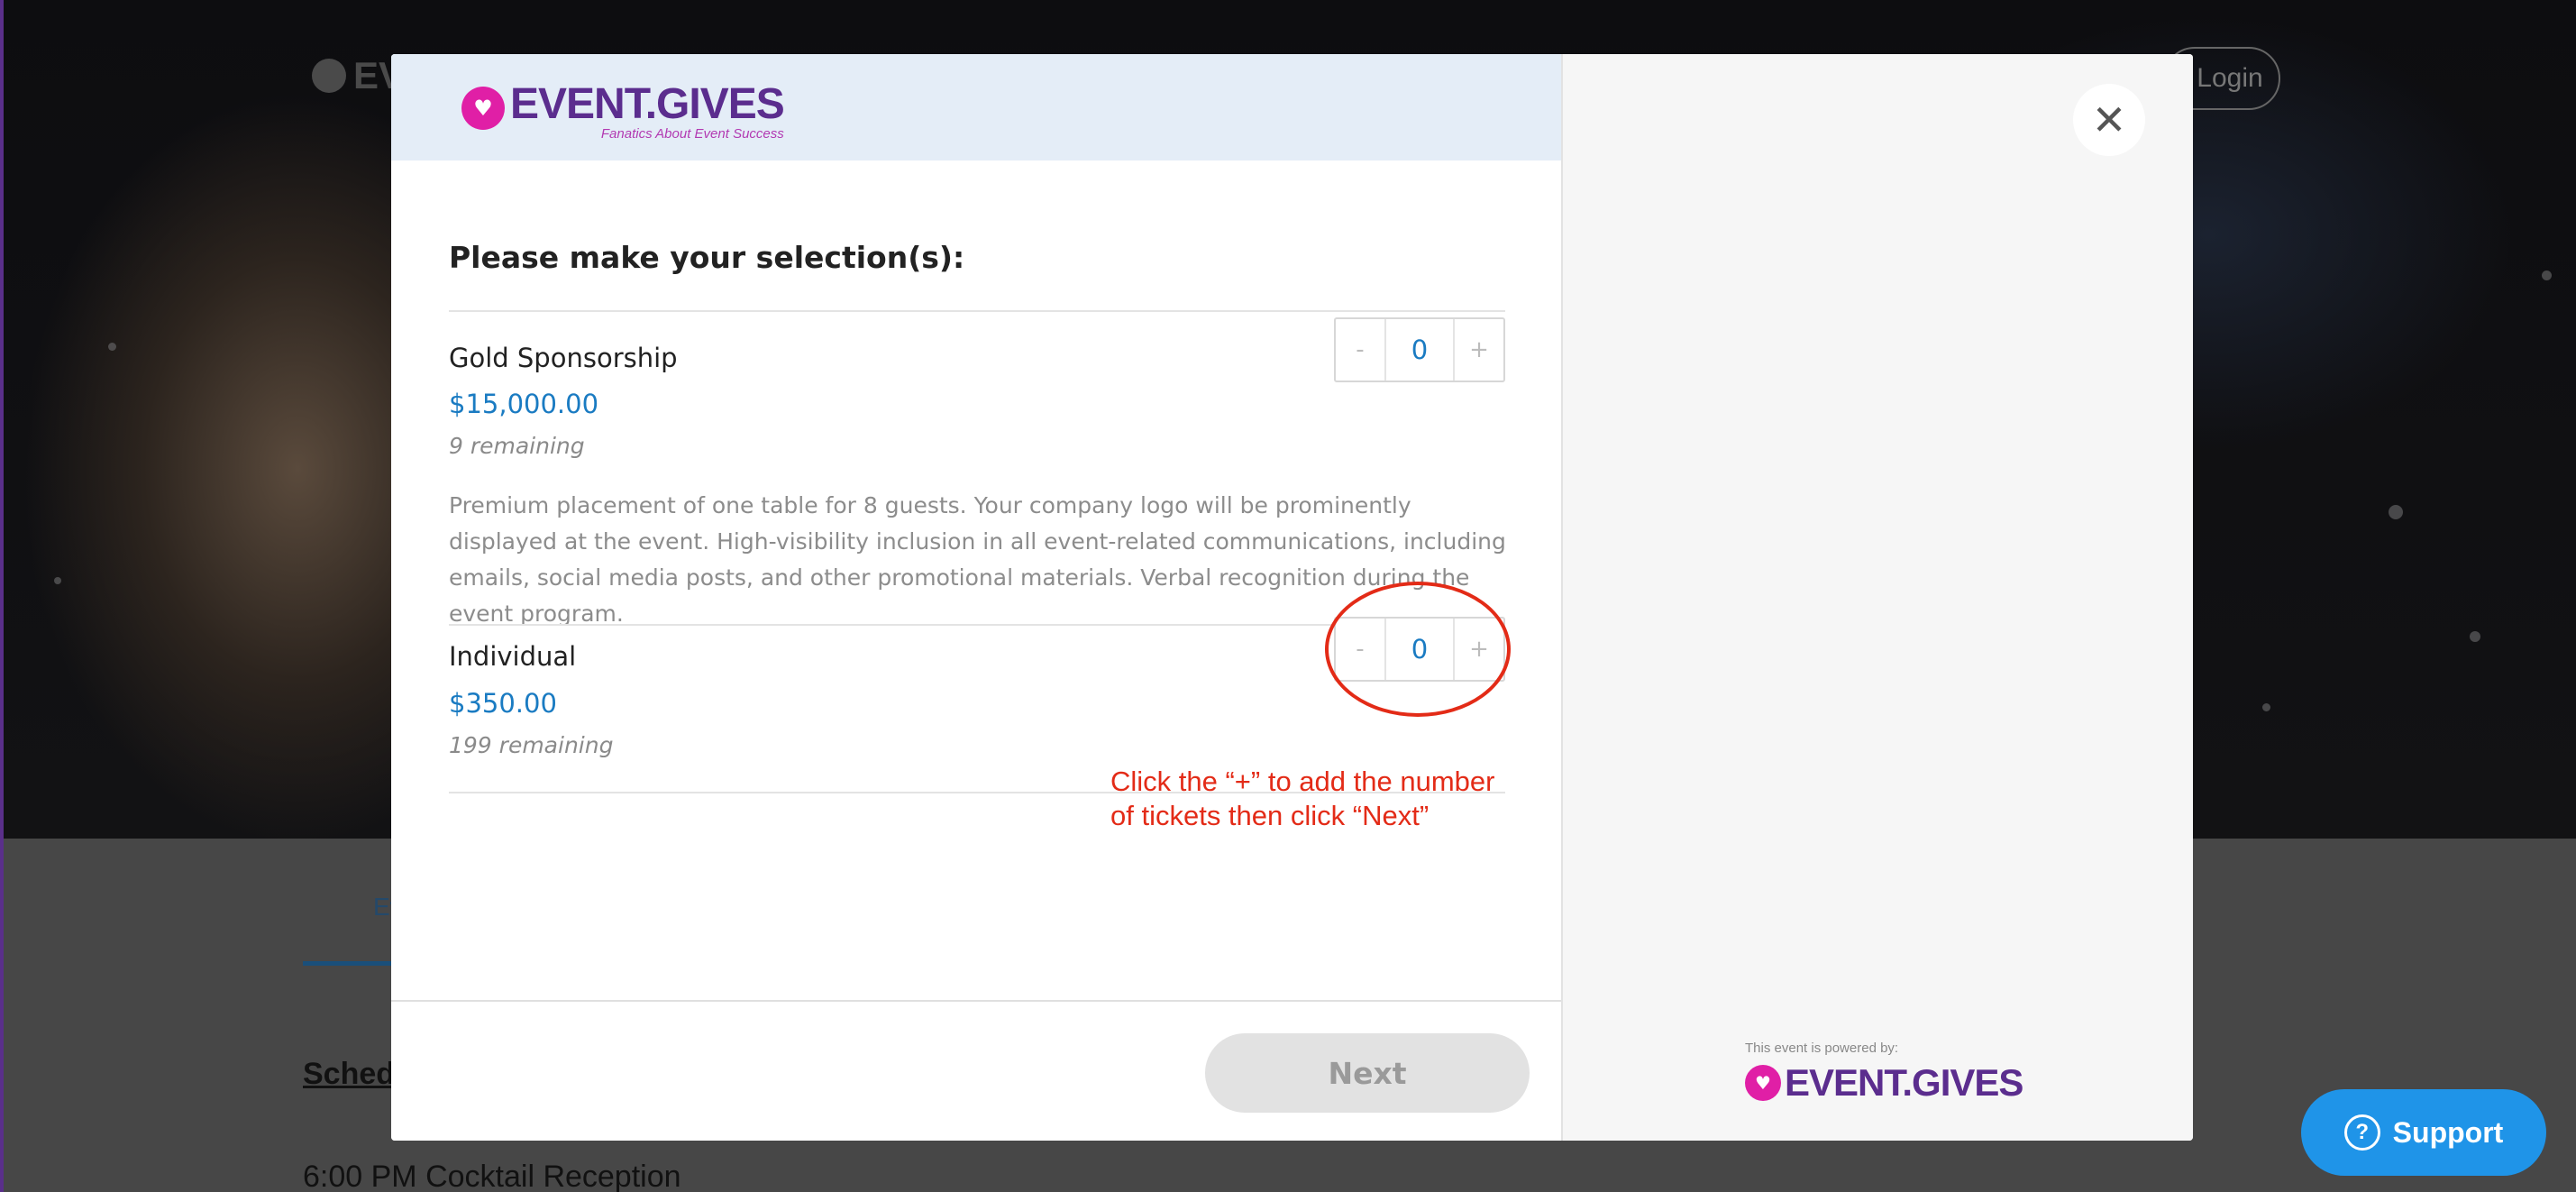 Image resolution: width=2576 pixels, height=1192 pixels. What do you see at coordinates (531, 745) in the screenshot?
I see `item-remaining-individual: 199 remaining` at bounding box center [531, 745].